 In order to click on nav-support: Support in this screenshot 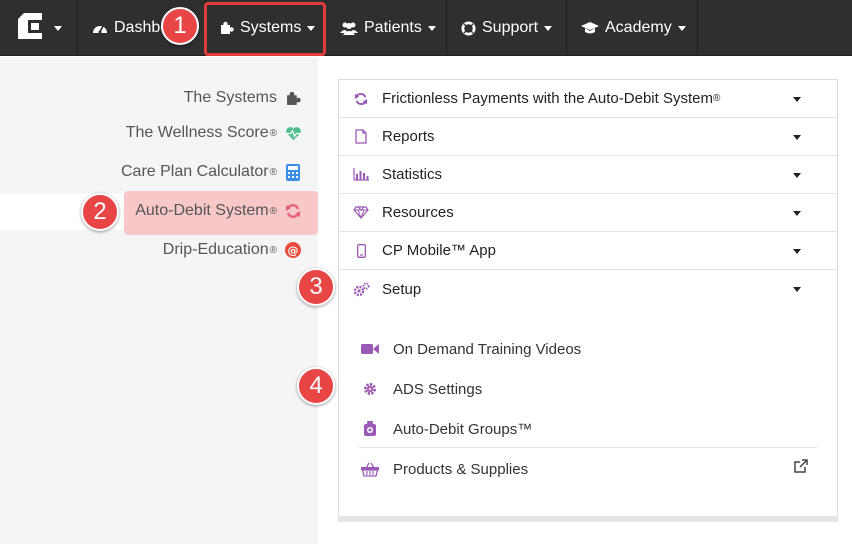, I will do `click(507, 28)`.